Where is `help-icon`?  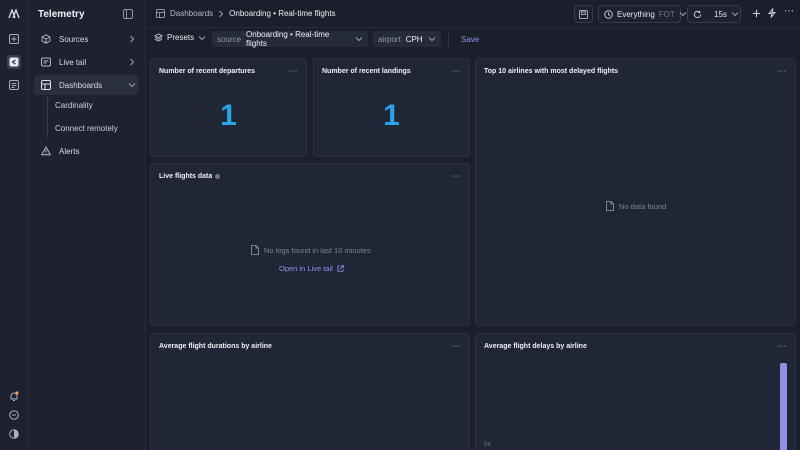 help-icon is located at coordinates (14, 415).